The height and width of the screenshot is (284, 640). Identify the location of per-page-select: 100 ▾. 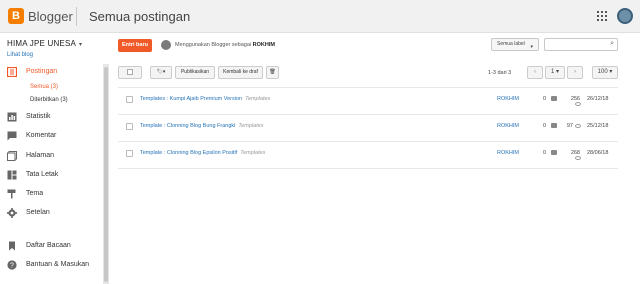
(605, 72).